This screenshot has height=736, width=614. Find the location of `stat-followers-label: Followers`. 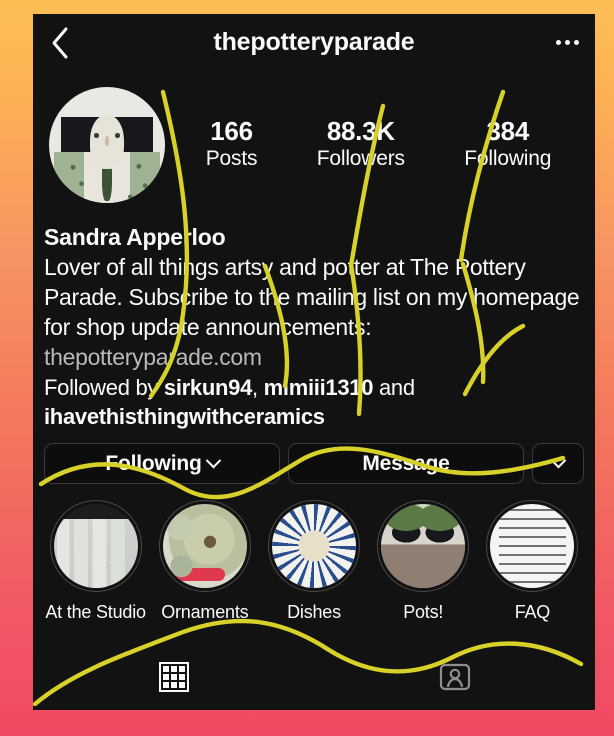

stat-followers-label: Followers is located at coordinates (360, 159).